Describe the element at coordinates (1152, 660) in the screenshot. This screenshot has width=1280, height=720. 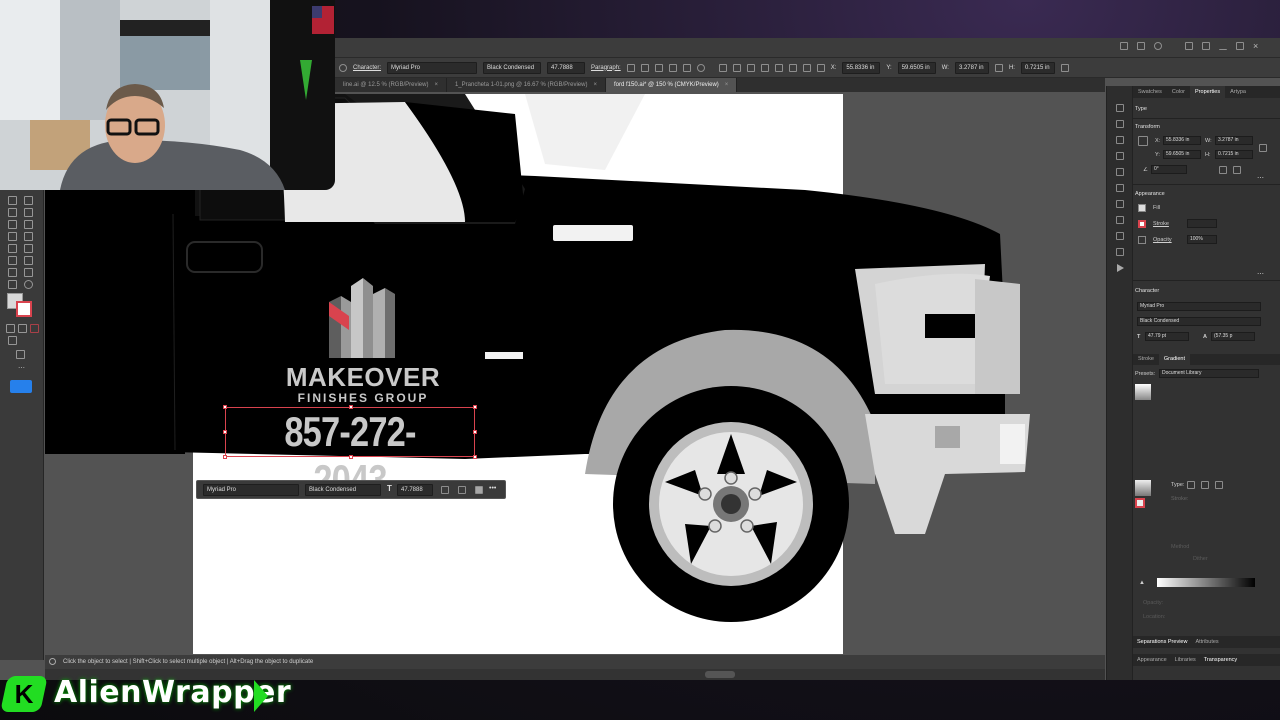
I see `tab-appearance: Appearance` at that location.